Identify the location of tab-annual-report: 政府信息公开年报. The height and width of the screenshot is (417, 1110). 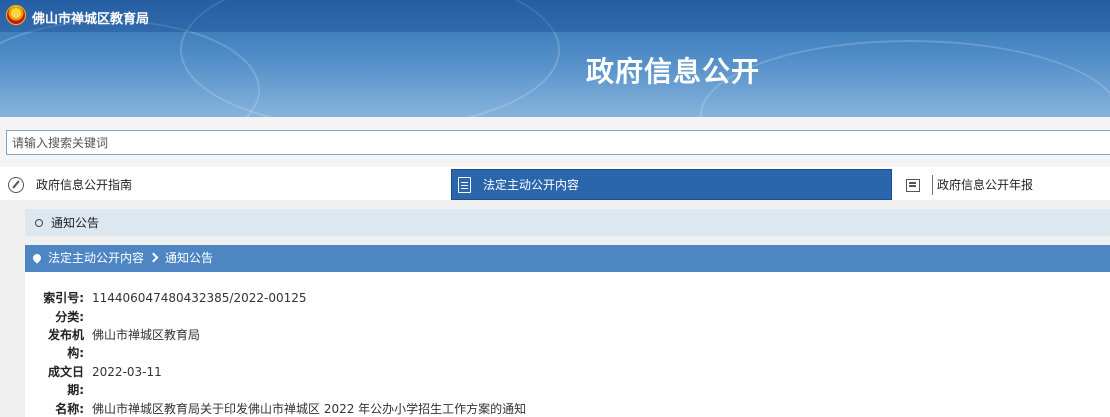
(1008, 184).